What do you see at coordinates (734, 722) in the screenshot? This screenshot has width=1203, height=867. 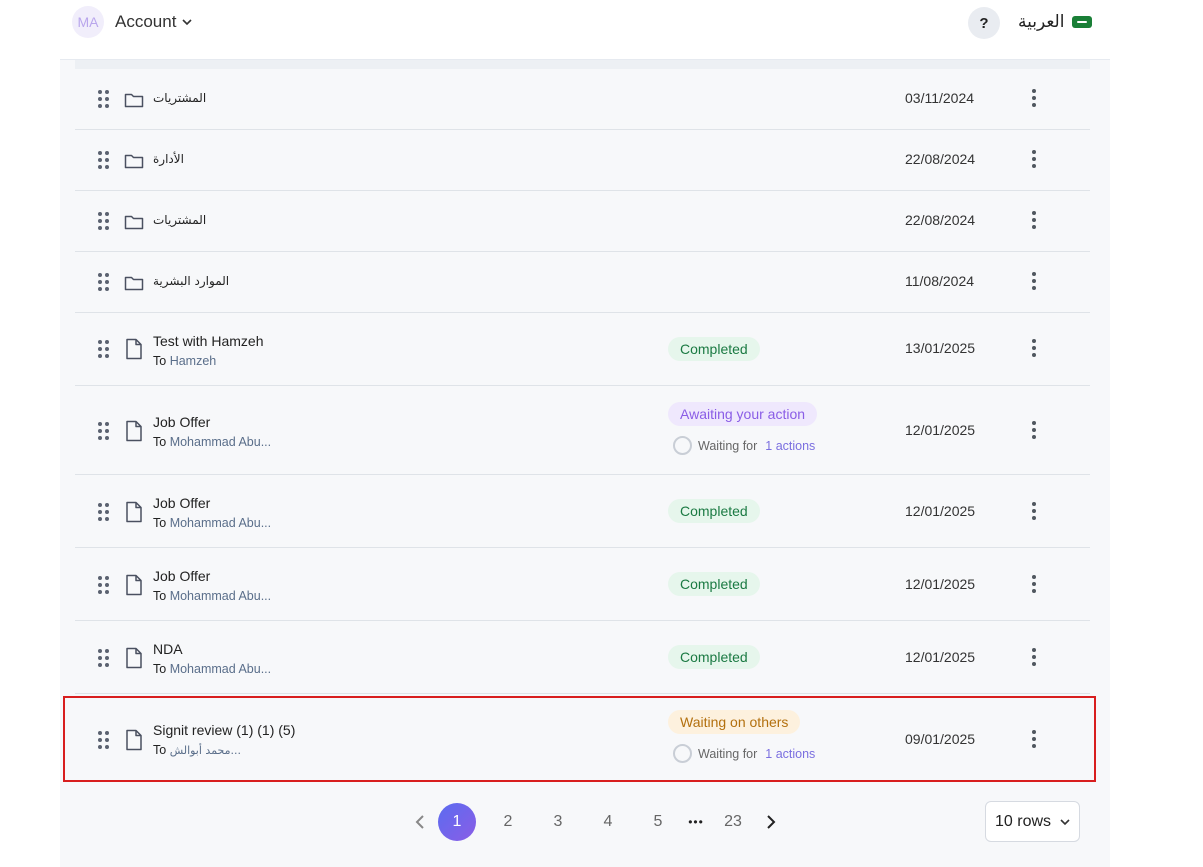 I see `status-badge: Waiting on others` at bounding box center [734, 722].